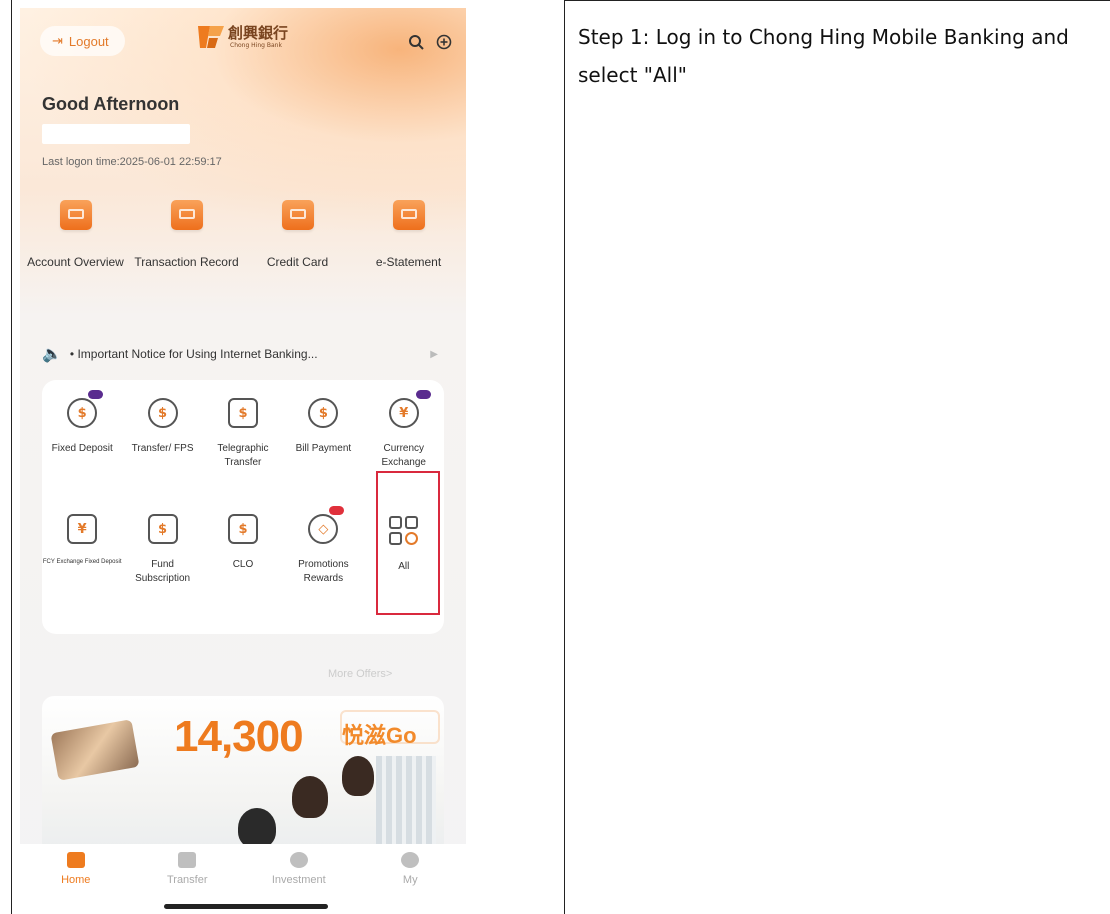 Image resolution: width=1110 pixels, height=914 pixels. I want to click on nav-my: My, so click(411, 878).